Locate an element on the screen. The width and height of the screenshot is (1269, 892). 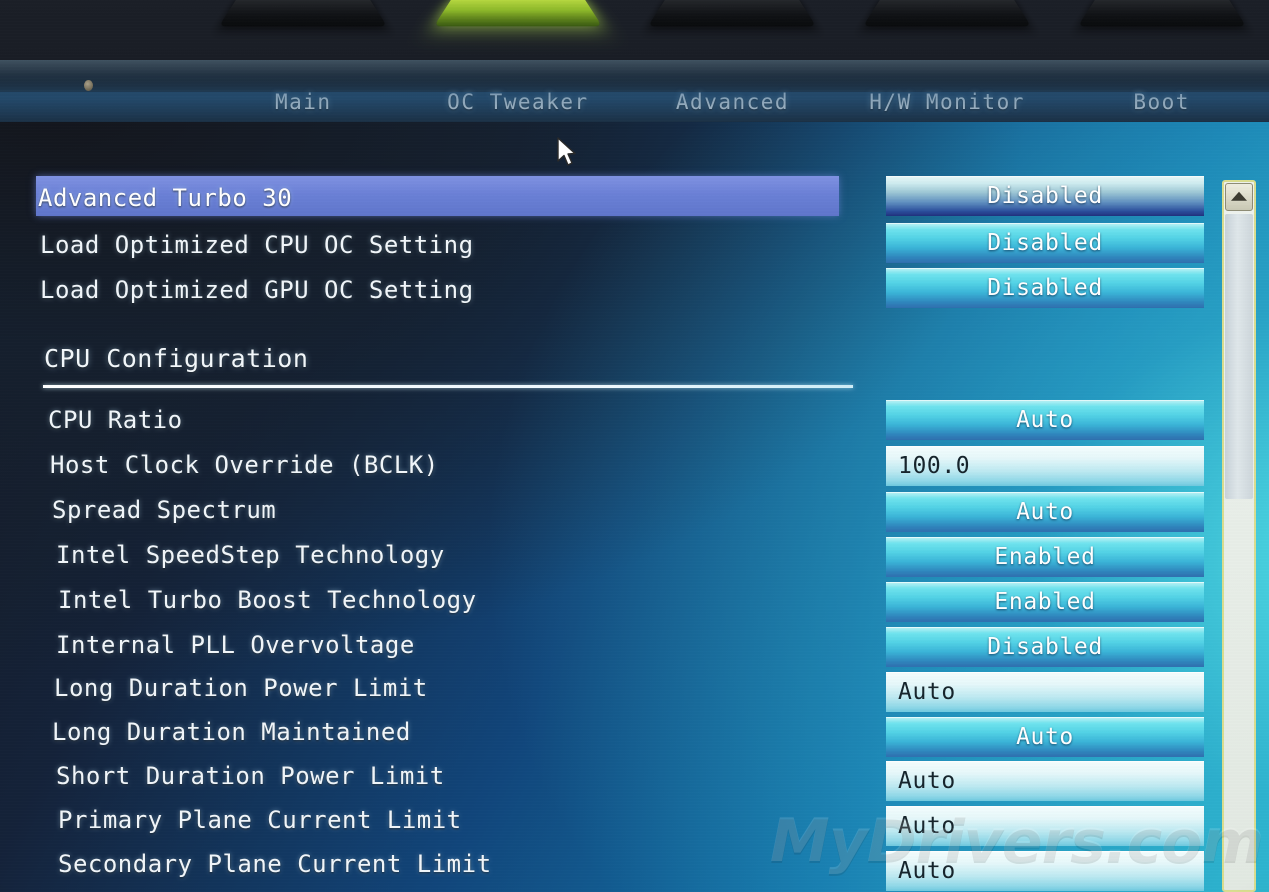
setting-label: Intel SpeedStep Technology is located at coordinates (250, 555).